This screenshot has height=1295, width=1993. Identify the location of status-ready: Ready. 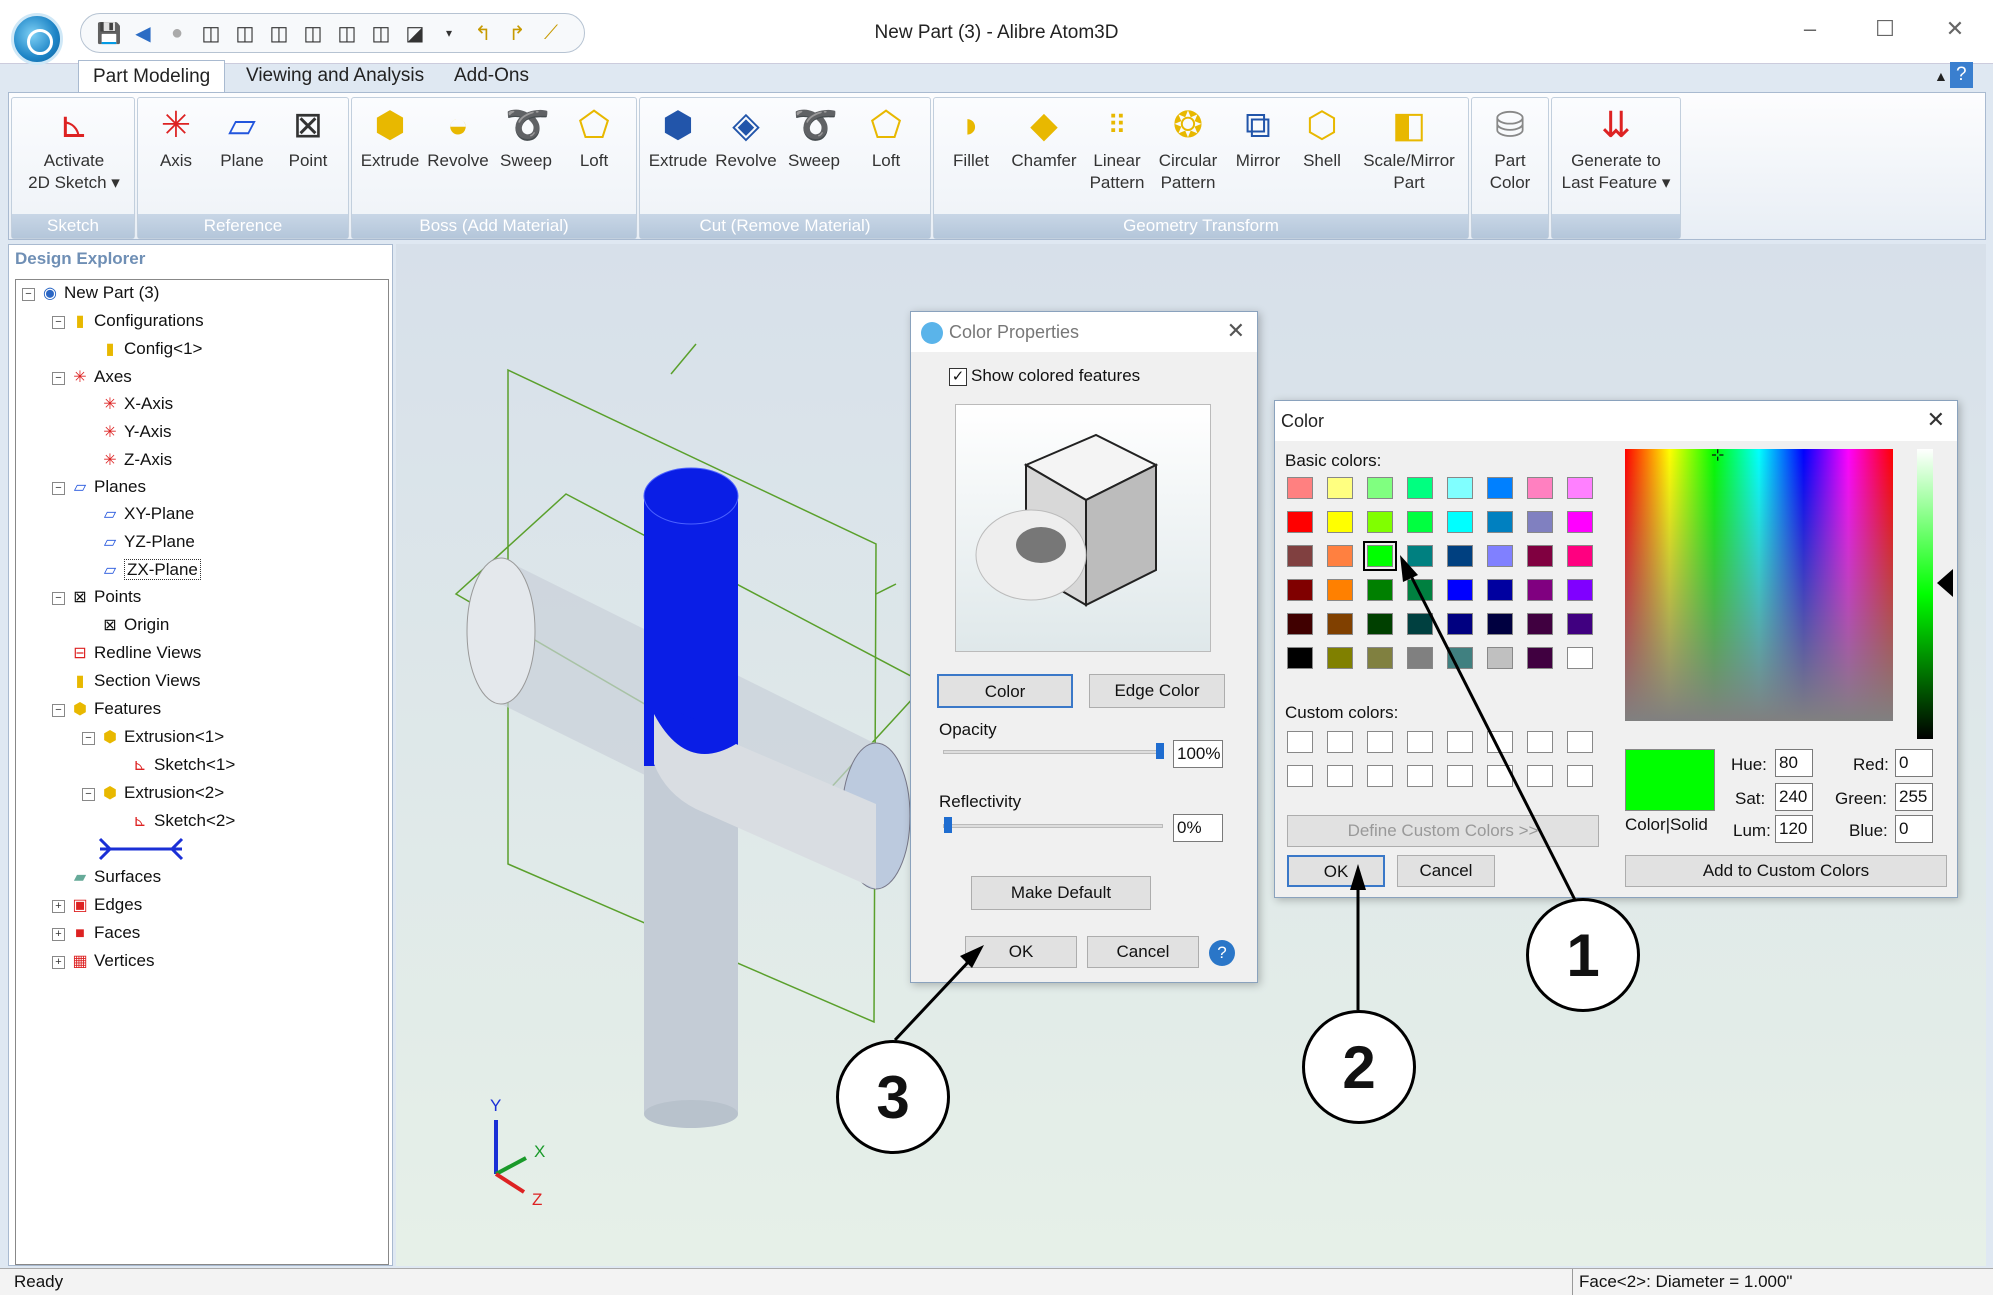
(39, 1281).